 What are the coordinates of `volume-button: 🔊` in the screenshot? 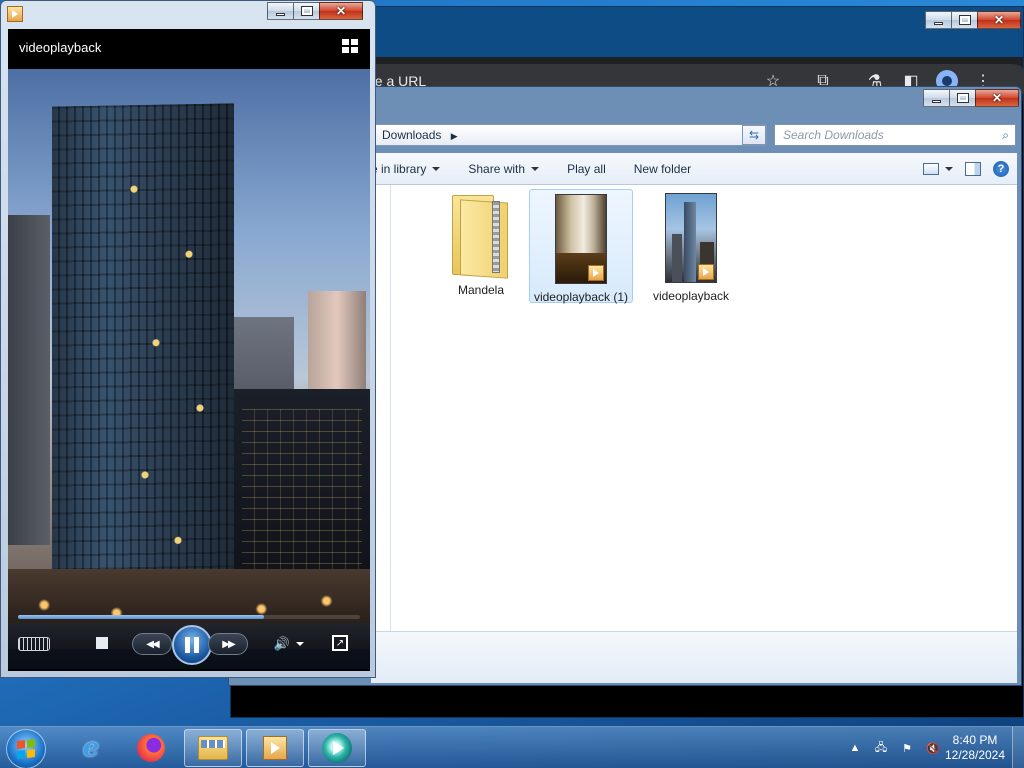 It's located at (289, 644).